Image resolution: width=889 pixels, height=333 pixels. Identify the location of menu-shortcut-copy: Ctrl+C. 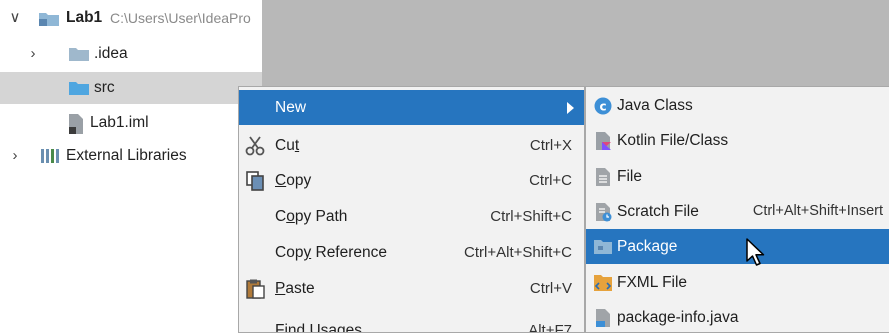
(550, 180).